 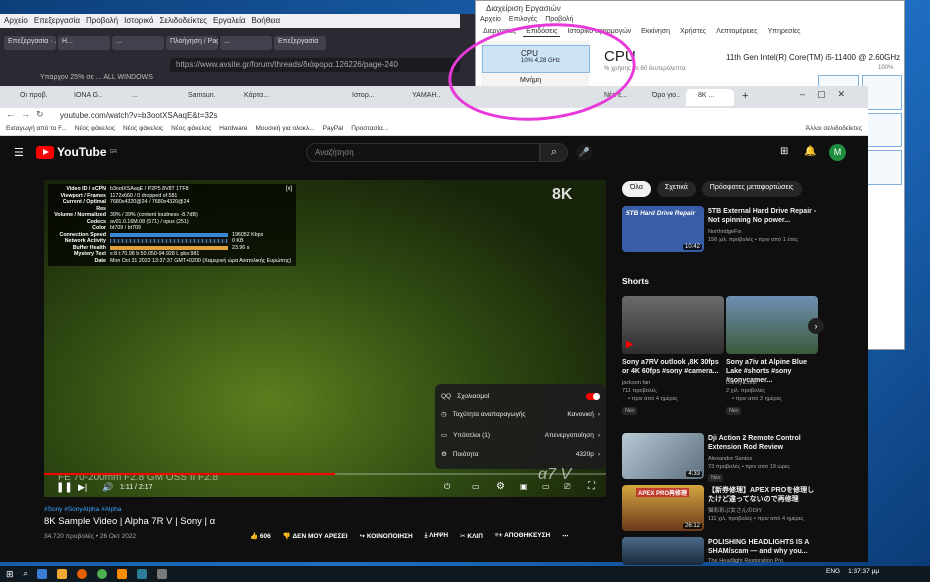 I want to click on recommendation-thumbnail, so click(x=663, y=551).